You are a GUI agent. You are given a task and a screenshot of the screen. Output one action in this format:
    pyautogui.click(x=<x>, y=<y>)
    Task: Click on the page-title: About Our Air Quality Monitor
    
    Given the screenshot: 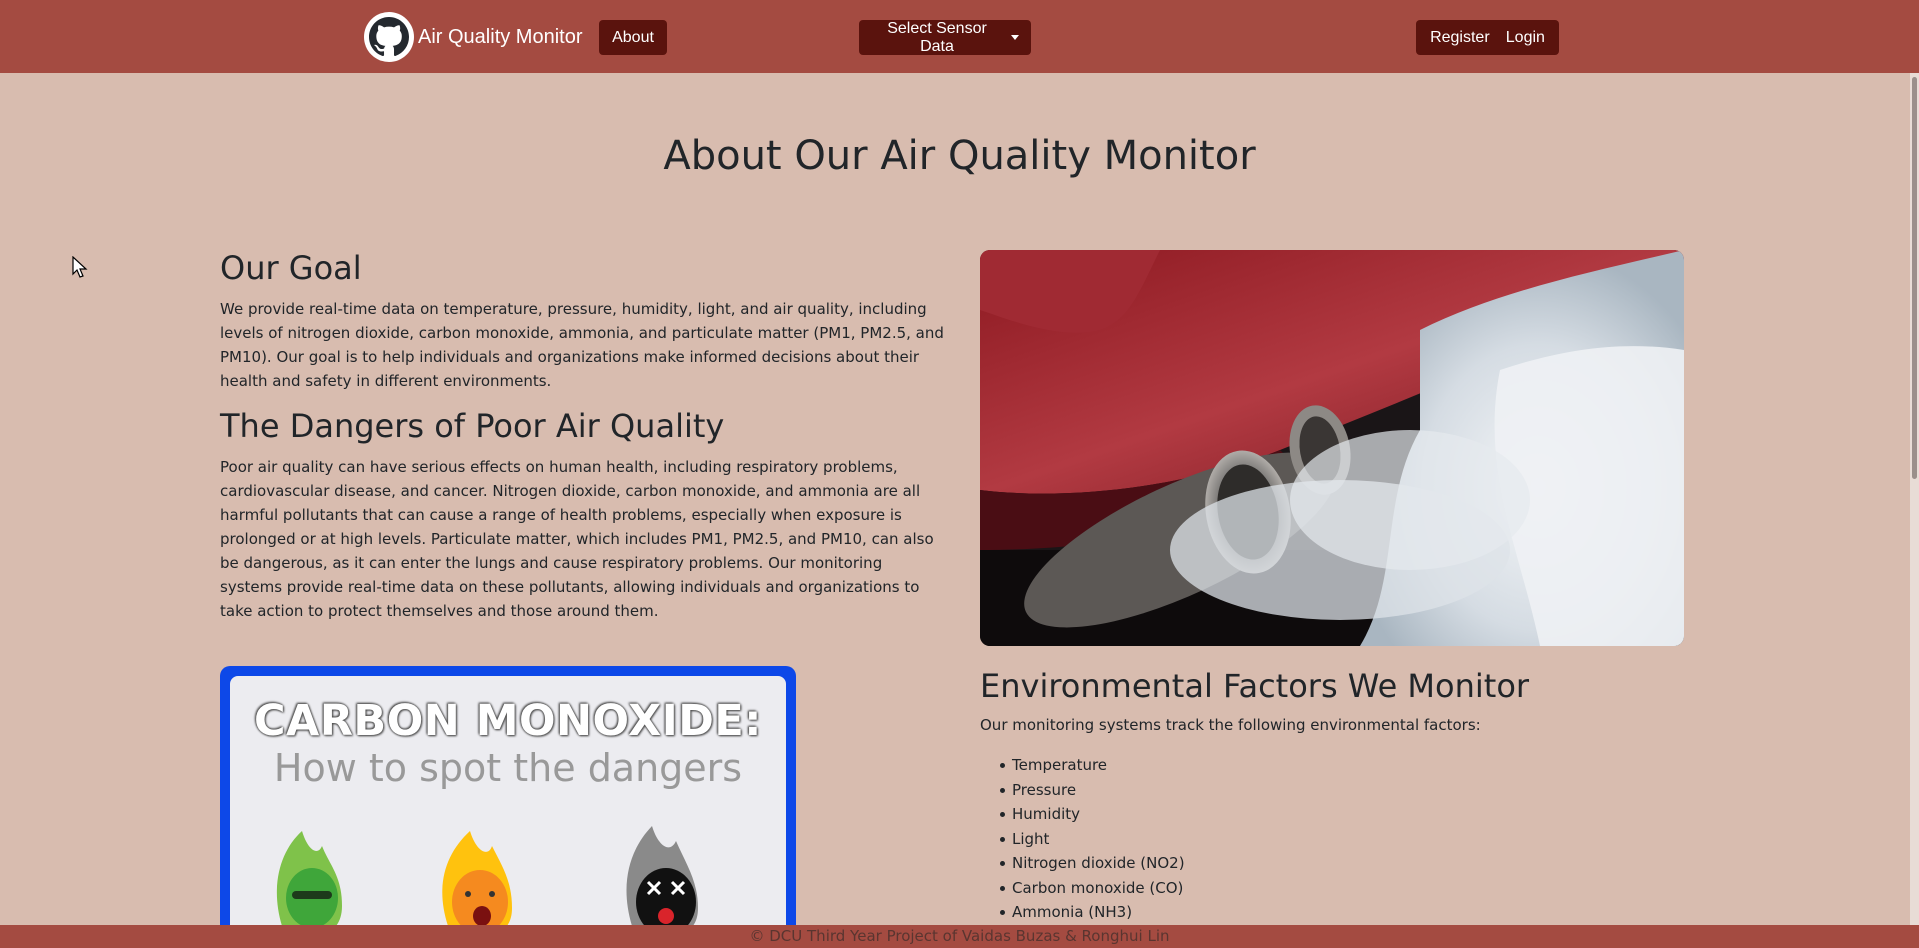 What is the action you would take?
    pyautogui.click(x=959, y=156)
    